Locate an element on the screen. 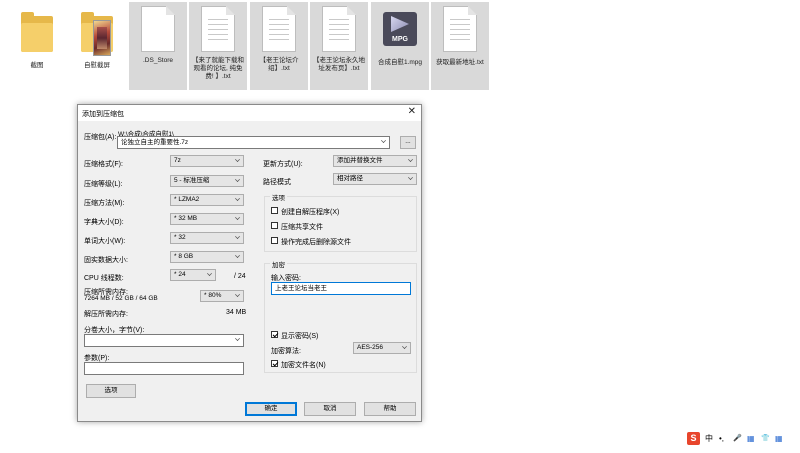  threads-select: * 24 is located at coordinates (193, 275).